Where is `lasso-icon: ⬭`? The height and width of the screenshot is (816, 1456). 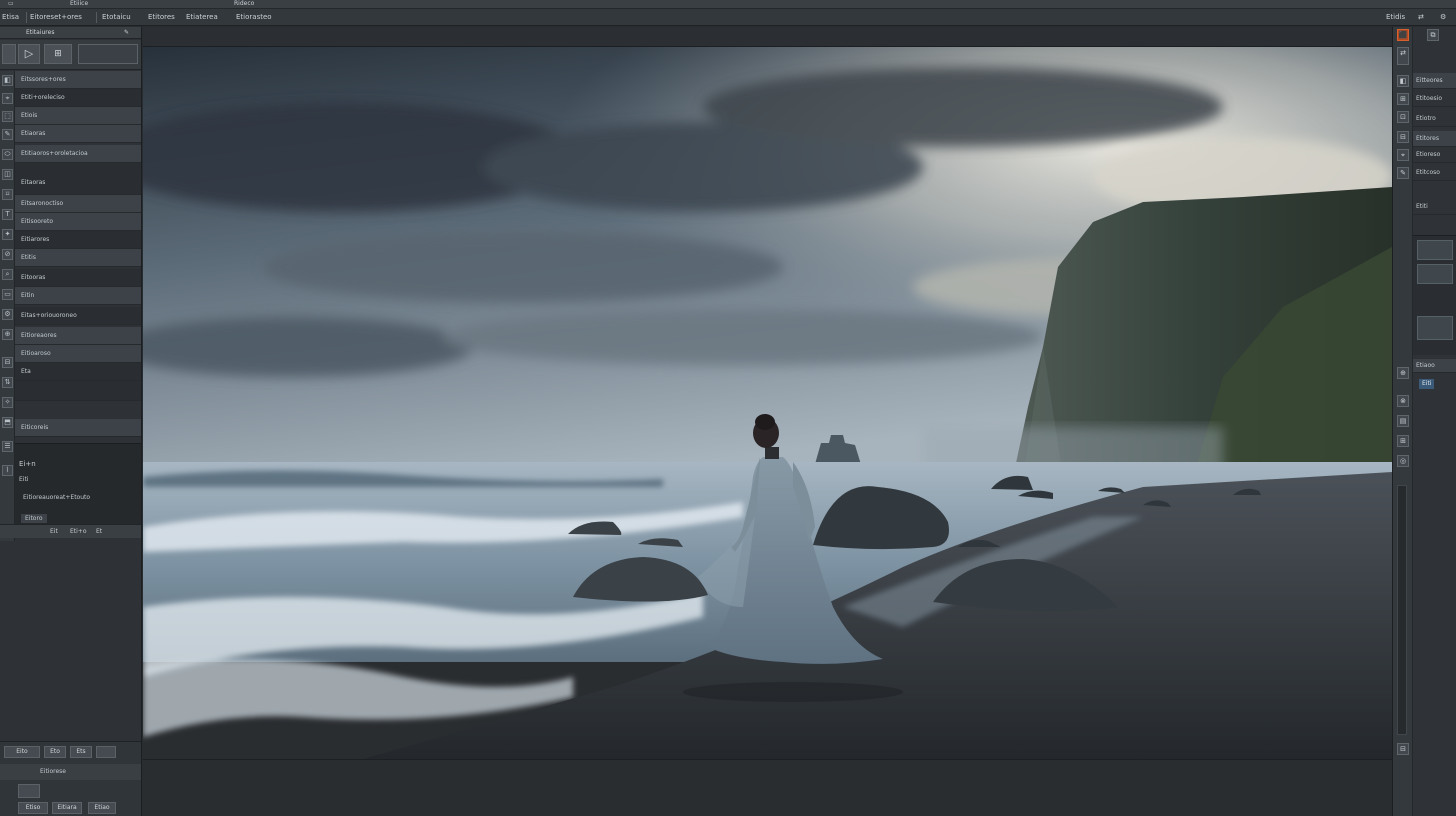
lasso-icon: ⬭ is located at coordinates (7, 154).